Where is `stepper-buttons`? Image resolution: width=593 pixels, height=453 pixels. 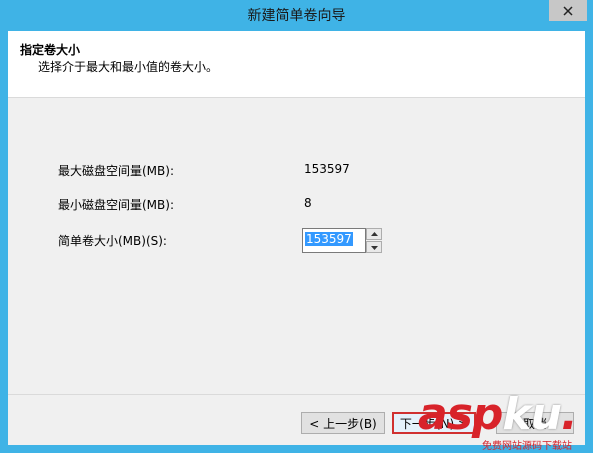
stepper-buttons is located at coordinates (374, 240).